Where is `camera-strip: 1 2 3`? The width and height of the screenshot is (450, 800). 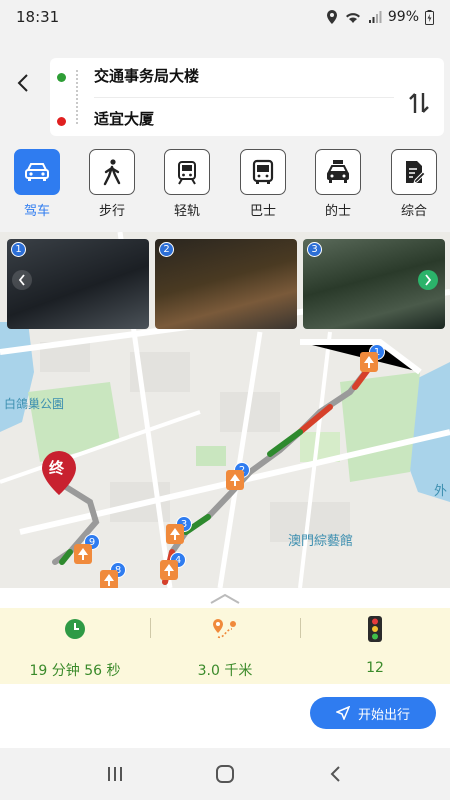
camera-strip: 1 2 3 is located at coordinates (225, 284).